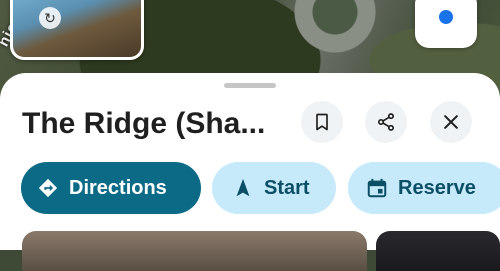 This screenshot has height=271, width=500. What do you see at coordinates (287, 187) in the screenshot?
I see `start-label: Start` at bounding box center [287, 187].